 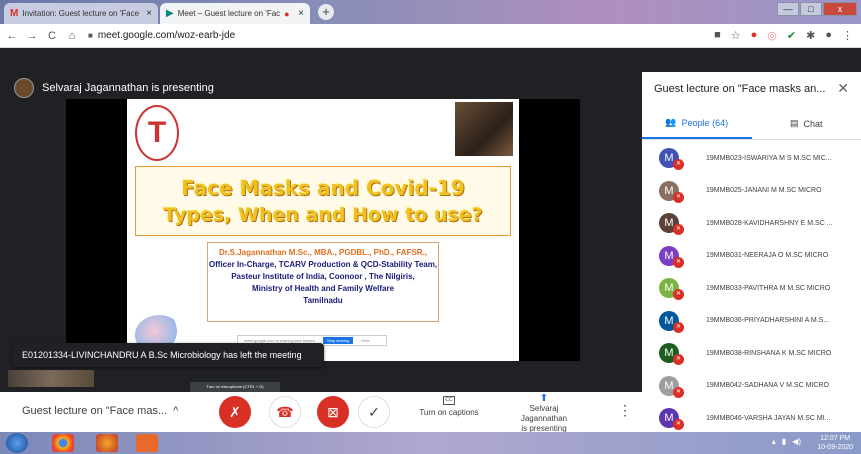 I want to click on participant-row: M ✕ 19MMB042-SADHANA V M.SC MICRO, so click(x=751, y=386).